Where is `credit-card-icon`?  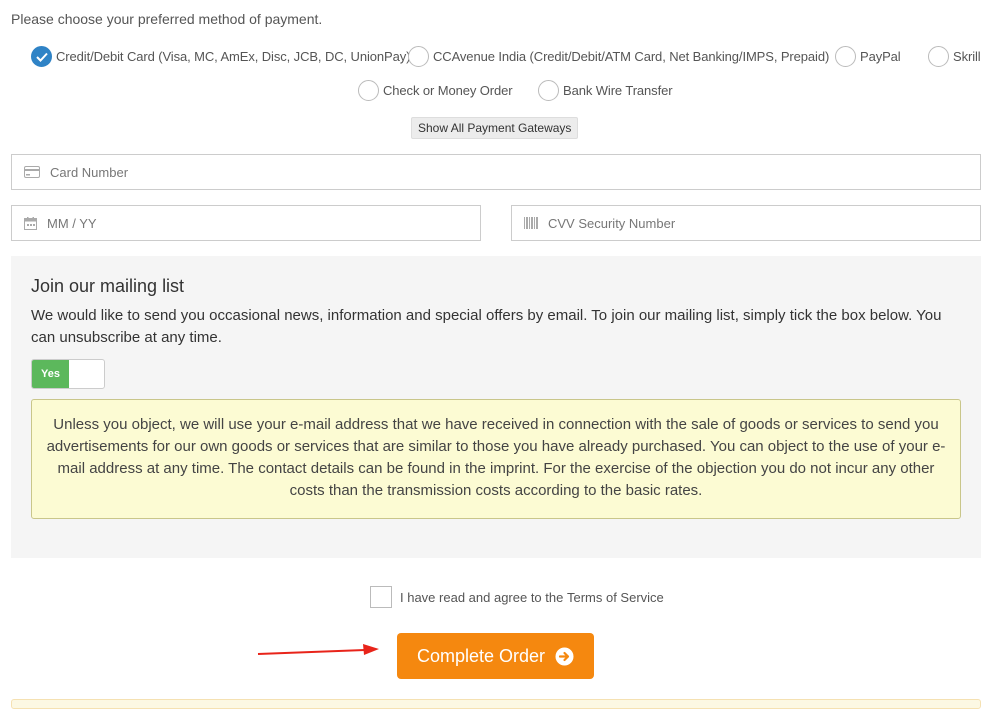
credit-card-icon is located at coordinates (32, 172).